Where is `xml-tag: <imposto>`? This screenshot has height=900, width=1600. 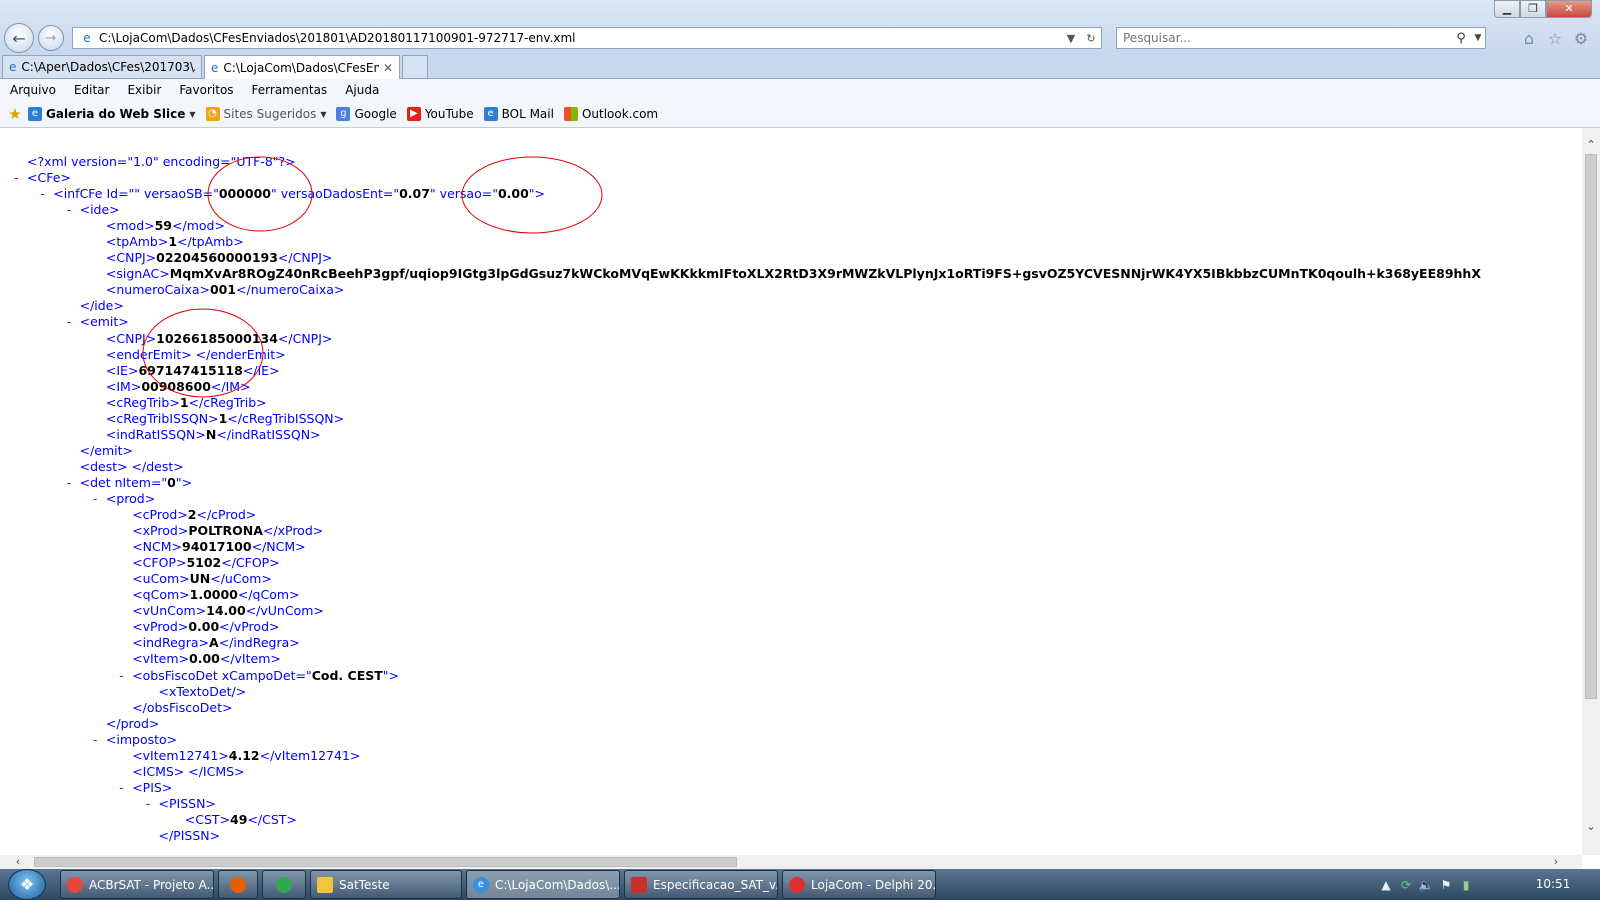 xml-tag: <imposto> is located at coordinates (141, 739).